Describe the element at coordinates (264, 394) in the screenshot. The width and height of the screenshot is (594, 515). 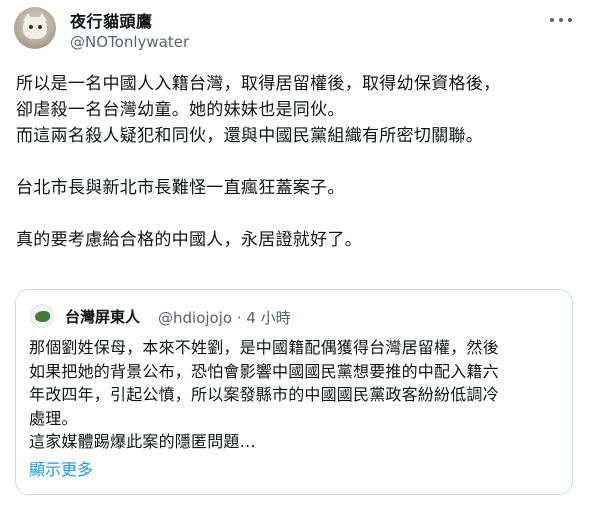
I see `quote-line: 年改四年，引起公憤，所以案發縣市的中國國民黨政客紛紛低調冷` at that location.